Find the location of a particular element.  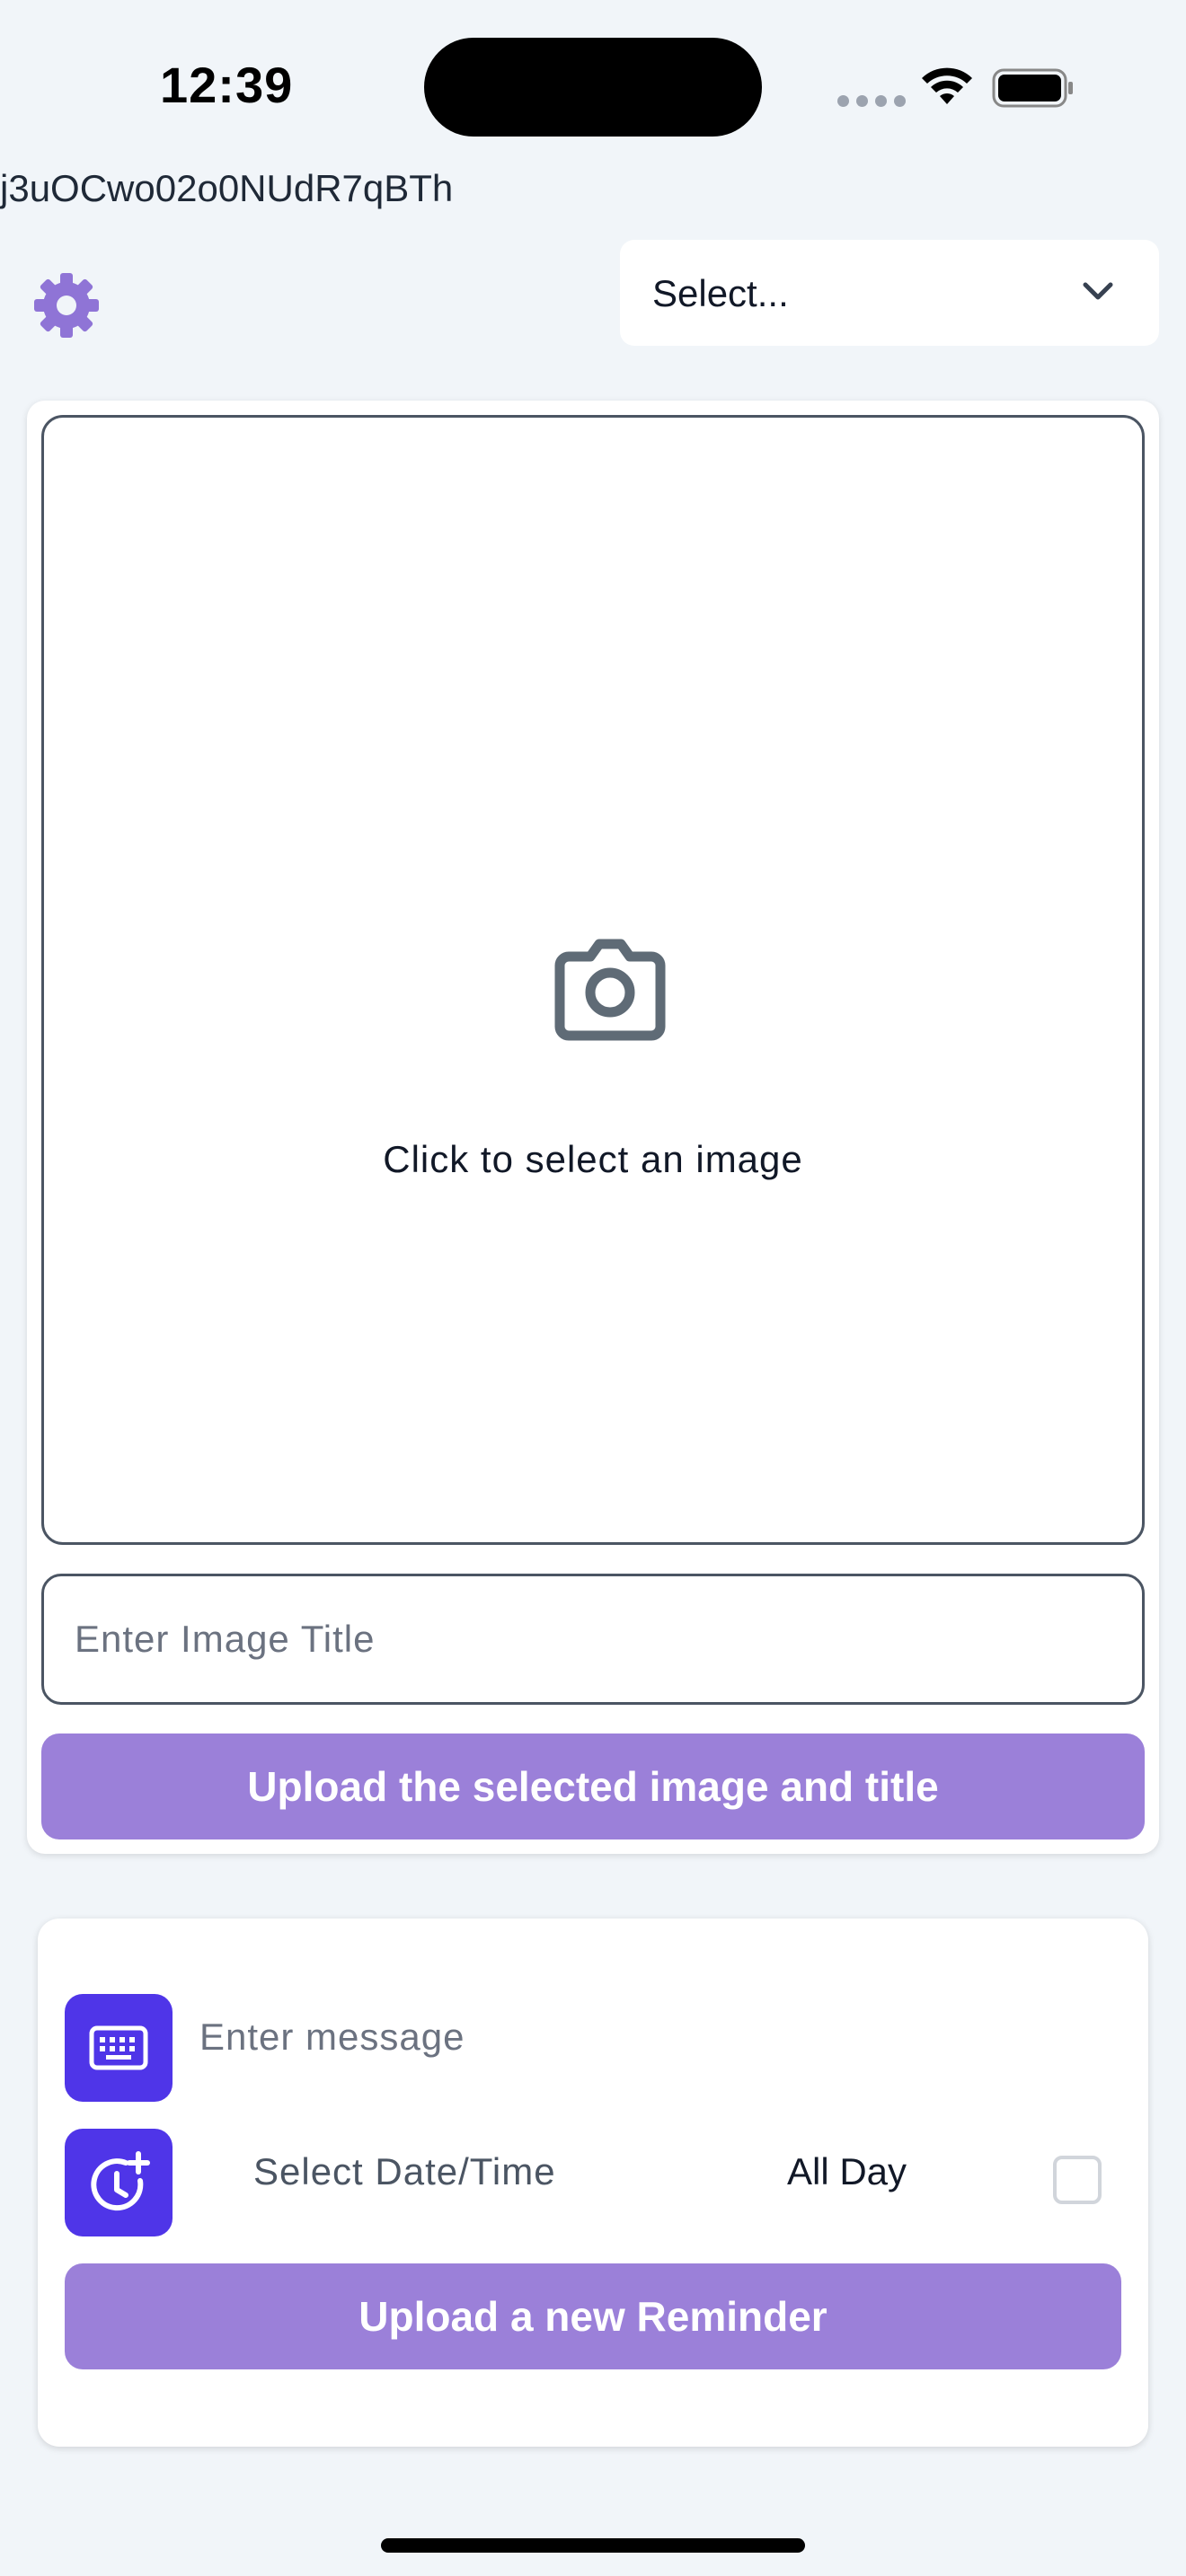

all-day-checkbox is located at coordinates (1077, 2180).